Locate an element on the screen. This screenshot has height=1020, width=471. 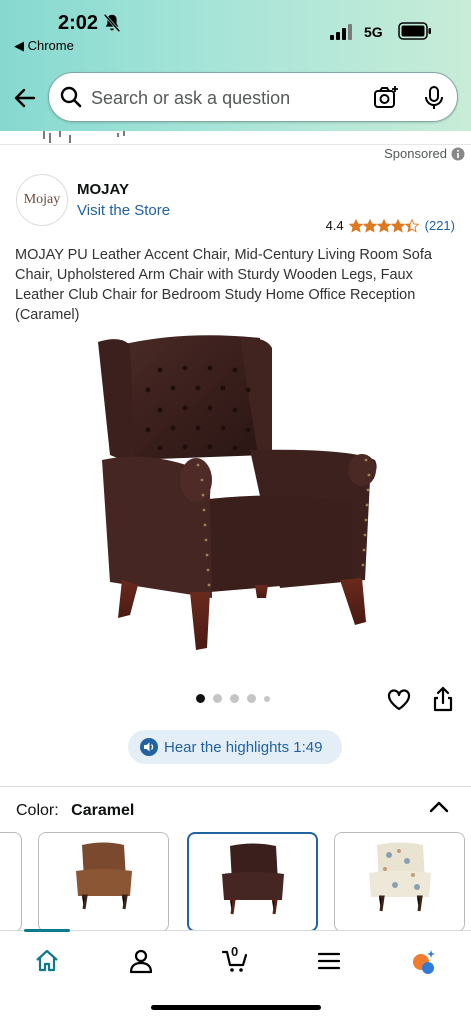
nav-rufus is located at coordinates (423, 961).